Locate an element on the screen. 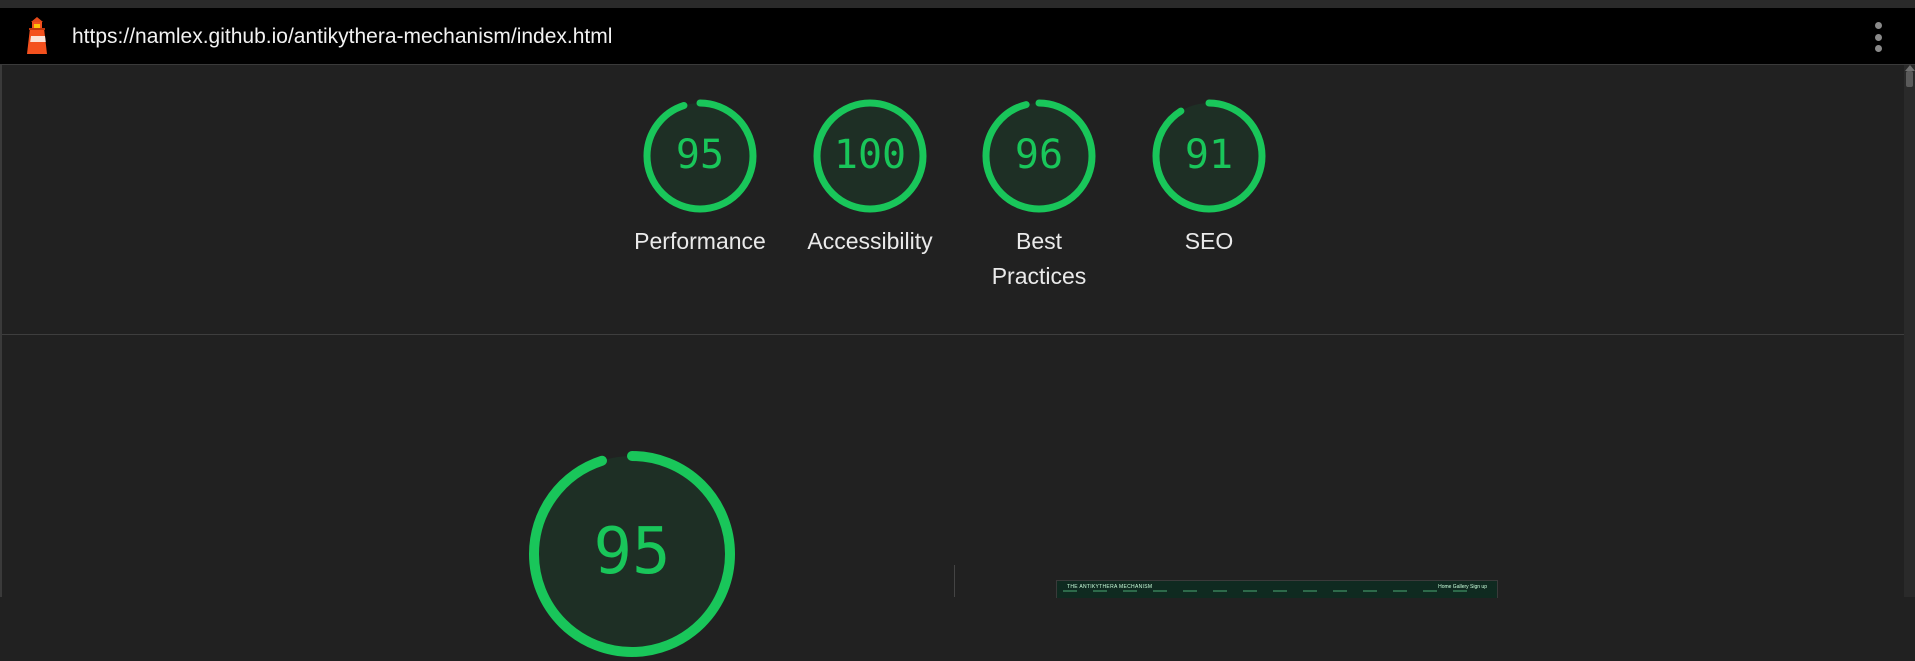 The image size is (1915, 661). label-best-practices: Best Practices is located at coordinates (1039, 258).